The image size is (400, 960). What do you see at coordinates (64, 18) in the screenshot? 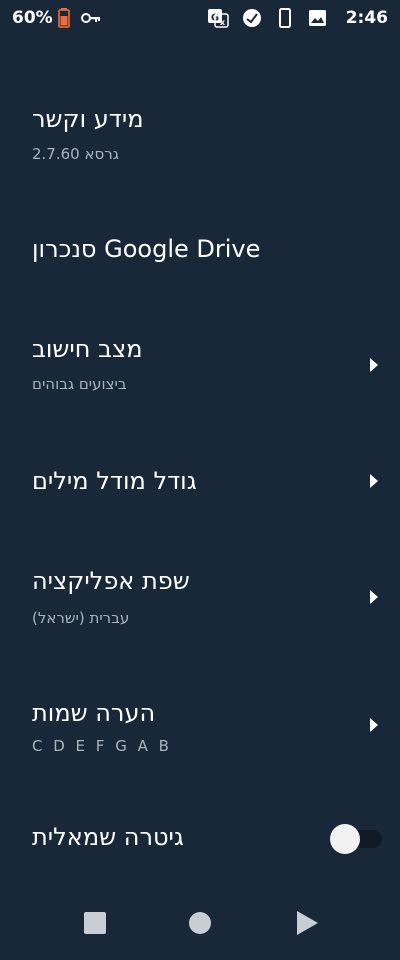
I see `battery-icon` at bounding box center [64, 18].